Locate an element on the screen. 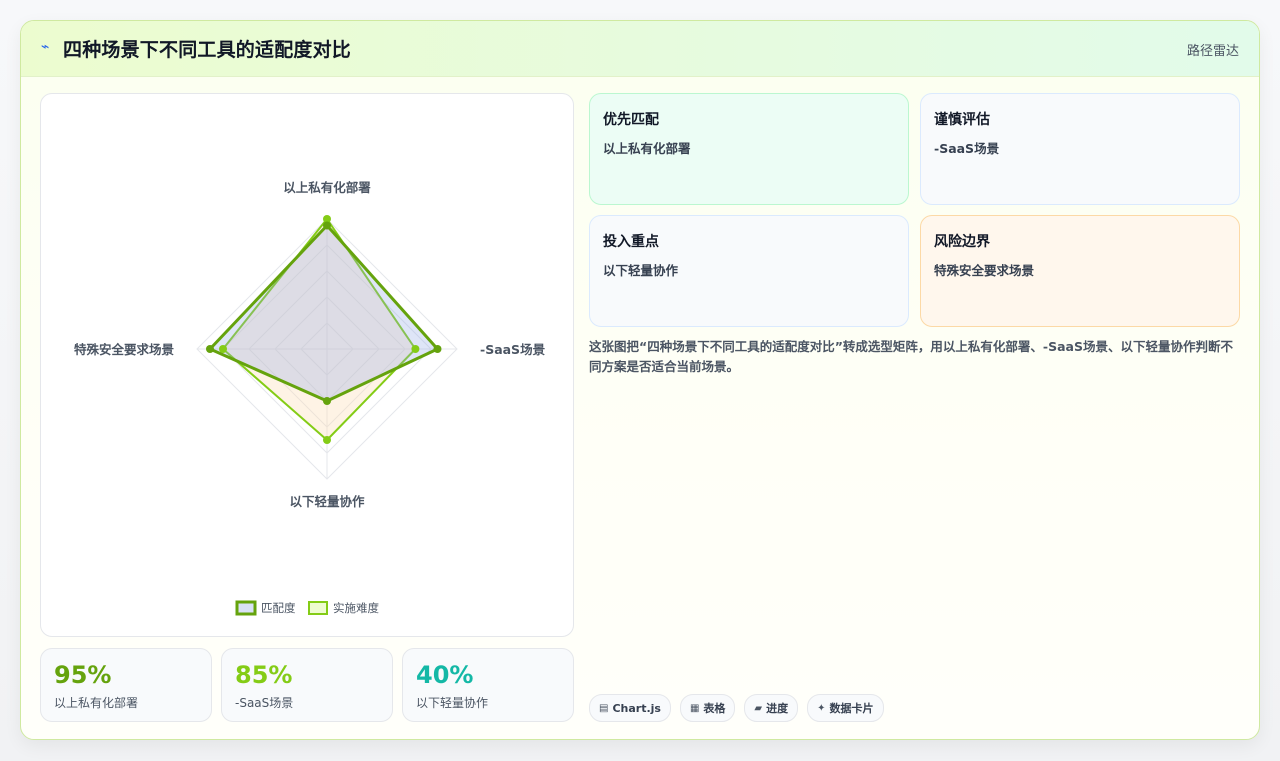 This screenshot has height=761, width=1280. tile-title: 优先匹配 is located at coordinates (631, 120).